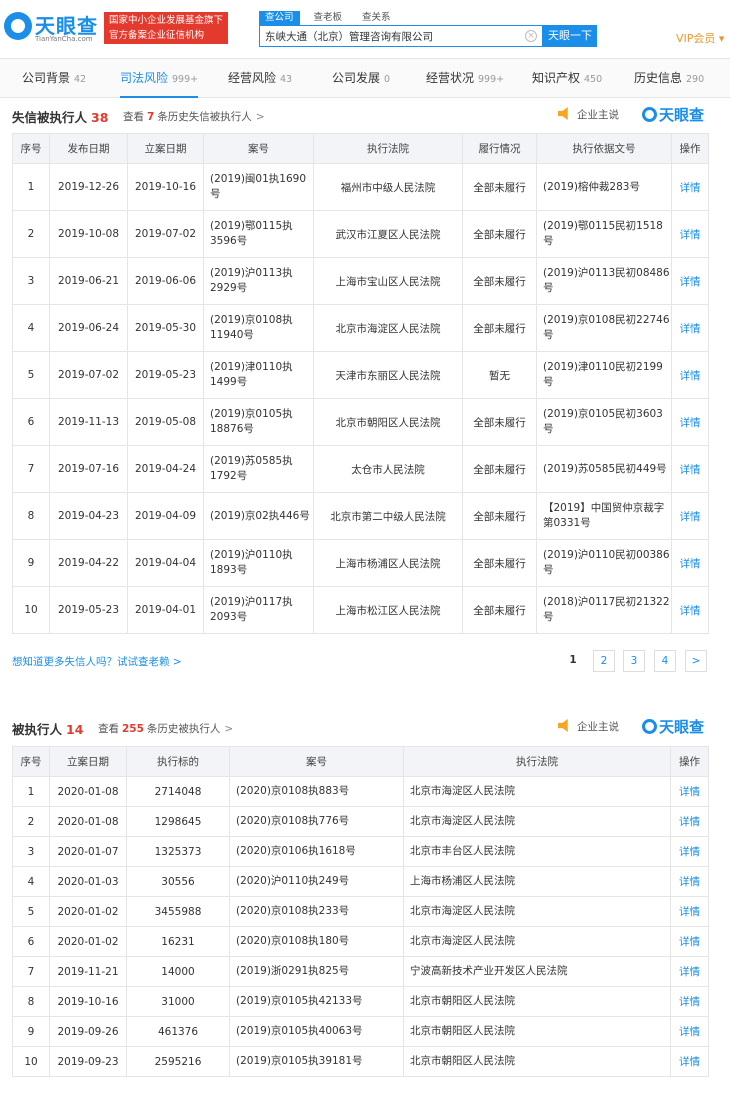 This screenshot has width=730, height=1094. Describe the element at coordinates (604, 661) in the screenshot. I see `page-2: 2` at that location.